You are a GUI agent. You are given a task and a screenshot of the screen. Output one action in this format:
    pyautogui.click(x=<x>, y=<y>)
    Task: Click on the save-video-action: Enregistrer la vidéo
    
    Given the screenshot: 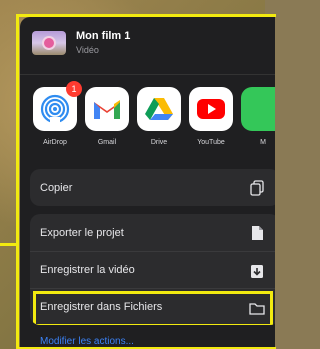 What is the action you would take?
    pyautogui.click(x=152, y=269)
    